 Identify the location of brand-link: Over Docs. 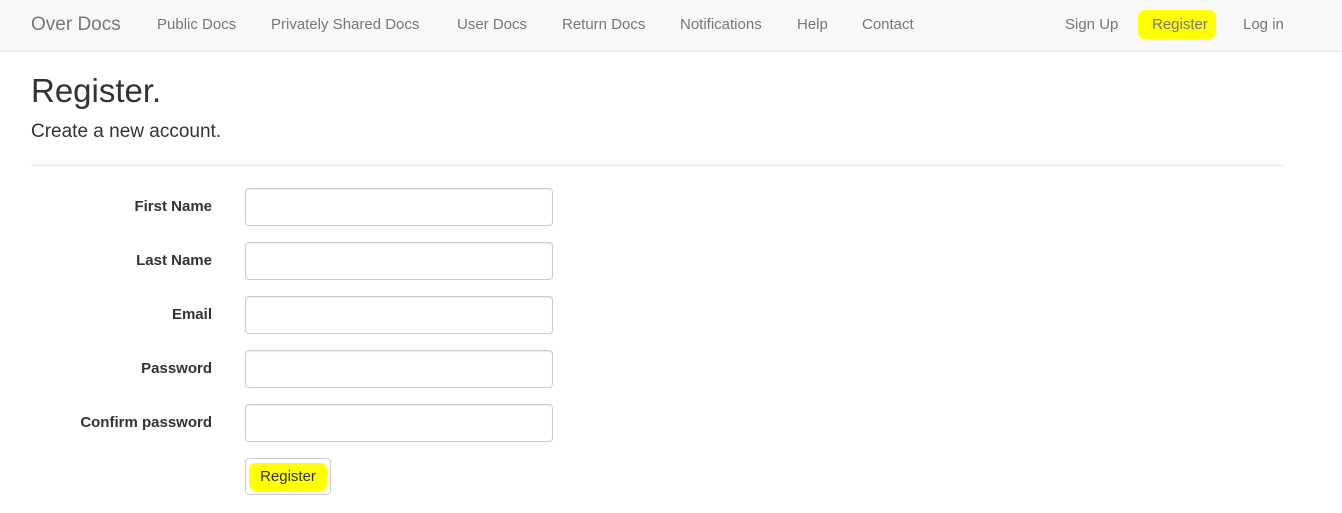
(76, 25).